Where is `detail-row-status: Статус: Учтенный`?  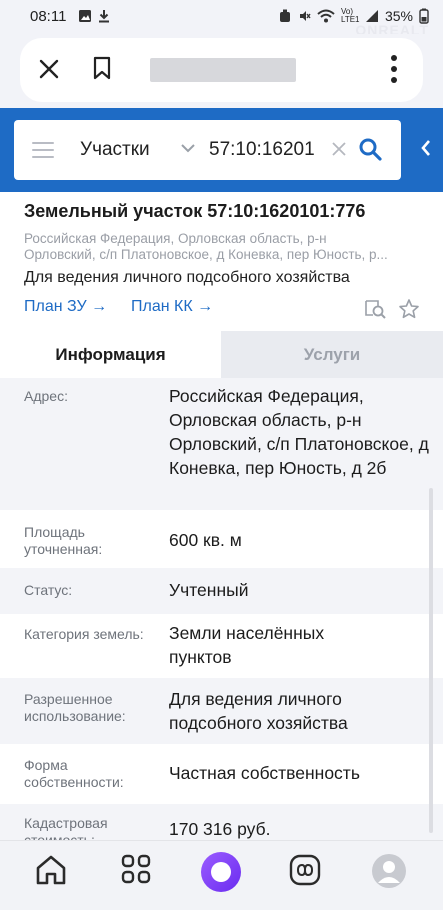
detail-row-status: Статус: Учтенный is located at coordinates (221, 591).